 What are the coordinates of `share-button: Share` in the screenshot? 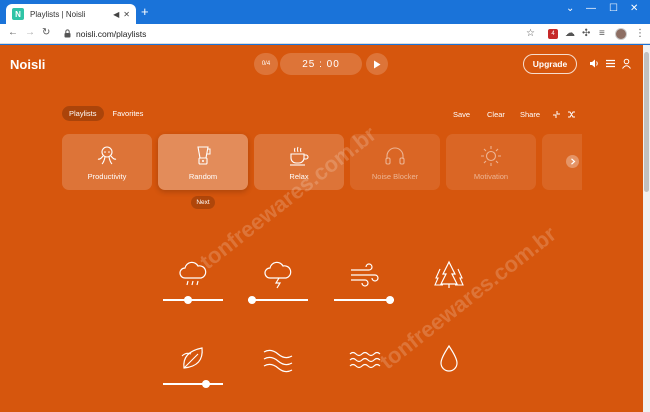 It's located at (530, 114).